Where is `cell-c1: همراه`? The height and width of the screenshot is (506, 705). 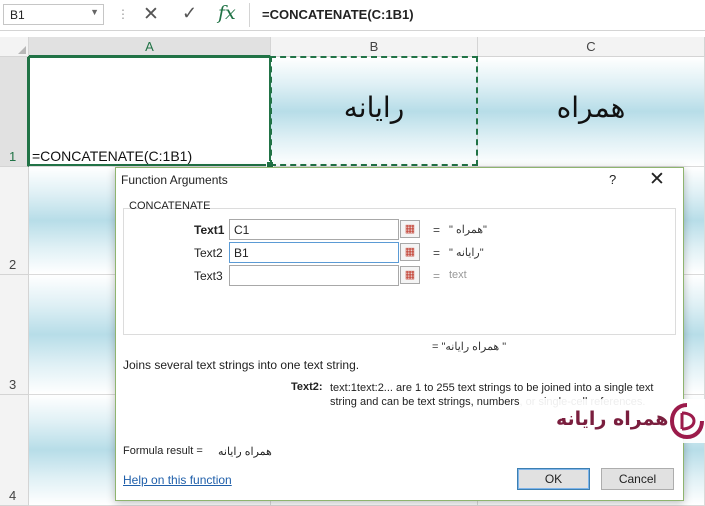
cell-c1: همراه is located at coordinates (591, 112).